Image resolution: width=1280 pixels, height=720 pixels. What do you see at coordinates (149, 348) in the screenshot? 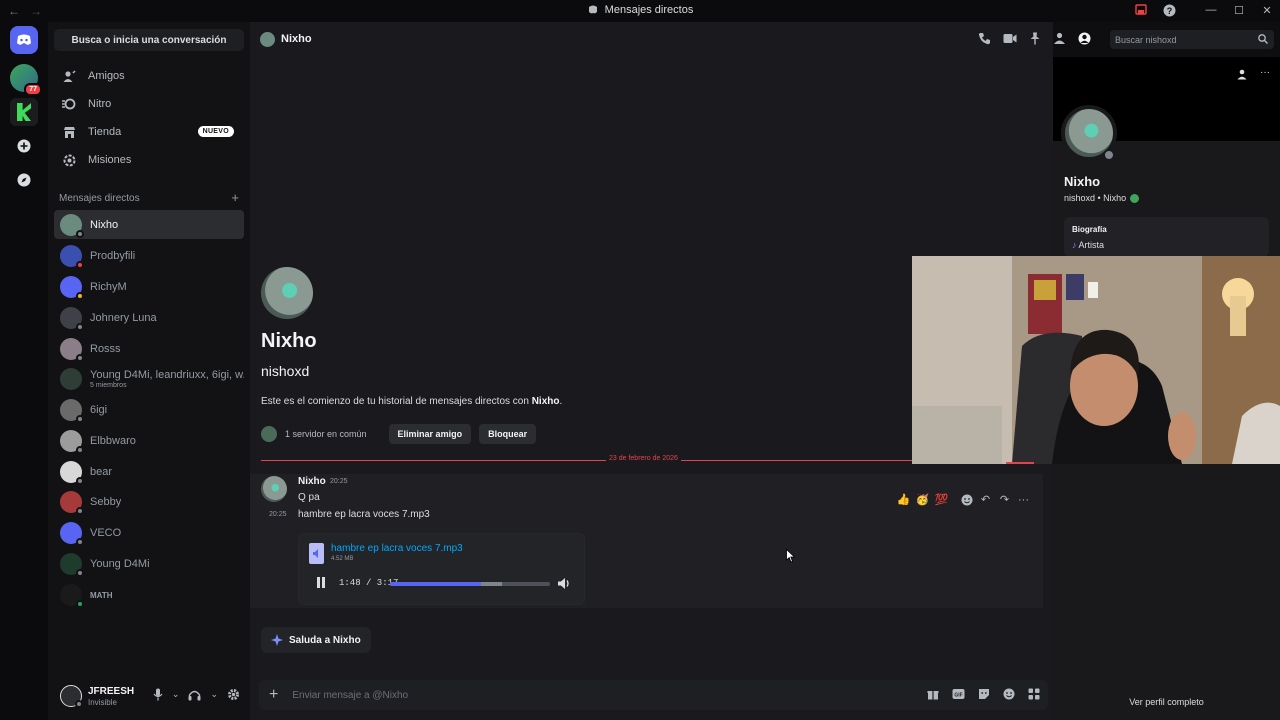
I see `dm-item: Rosss` at bounding box center [149, 348].